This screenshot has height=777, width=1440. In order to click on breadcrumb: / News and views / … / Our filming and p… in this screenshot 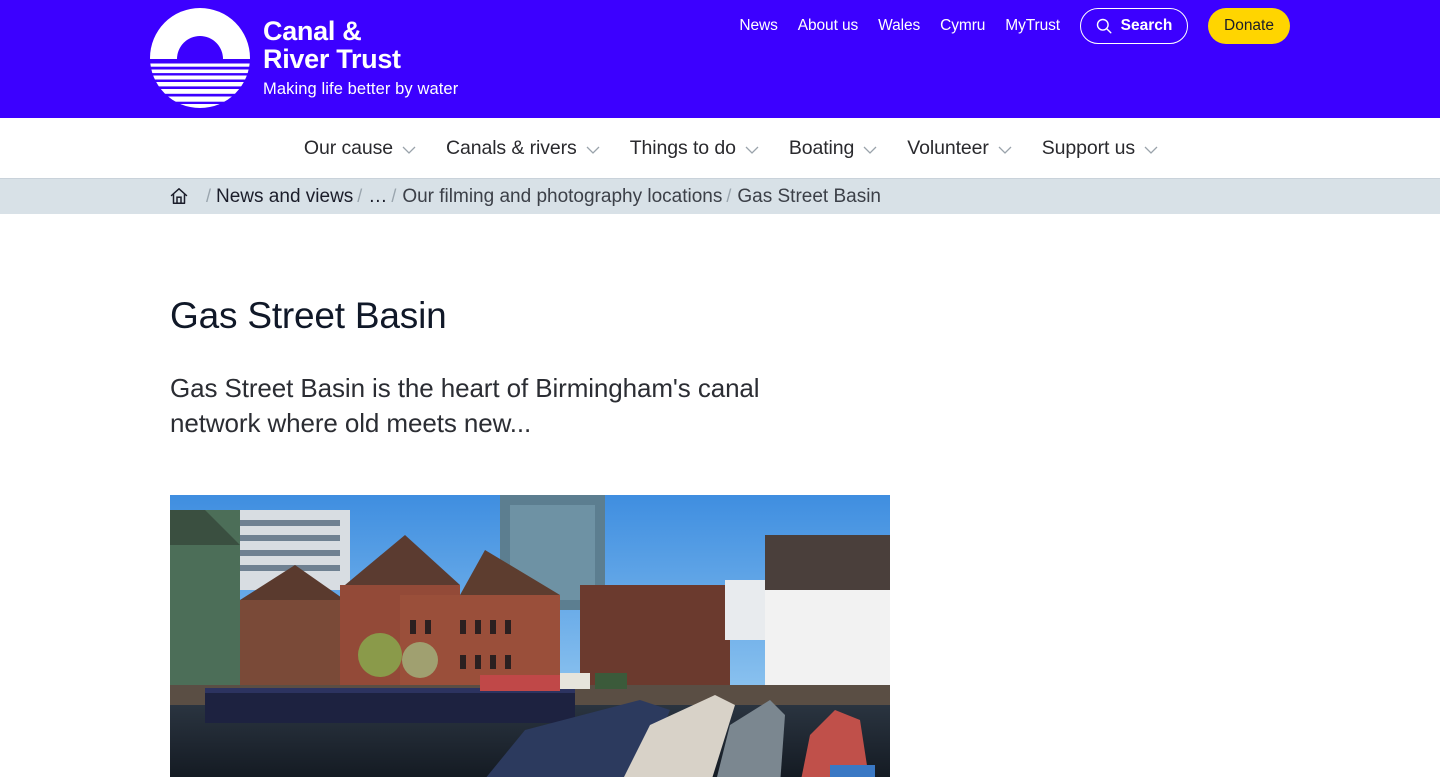, I will do `click(720, 196)`.